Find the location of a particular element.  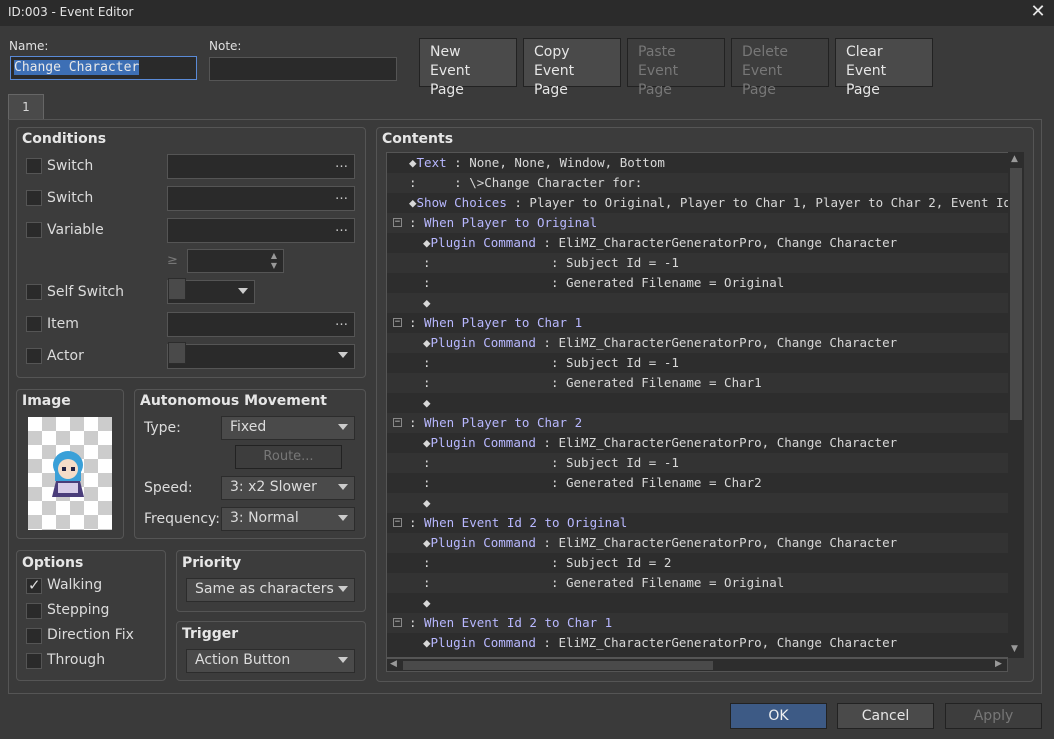

command-line: −: When Player to Original is located at coordinates (698, 223).